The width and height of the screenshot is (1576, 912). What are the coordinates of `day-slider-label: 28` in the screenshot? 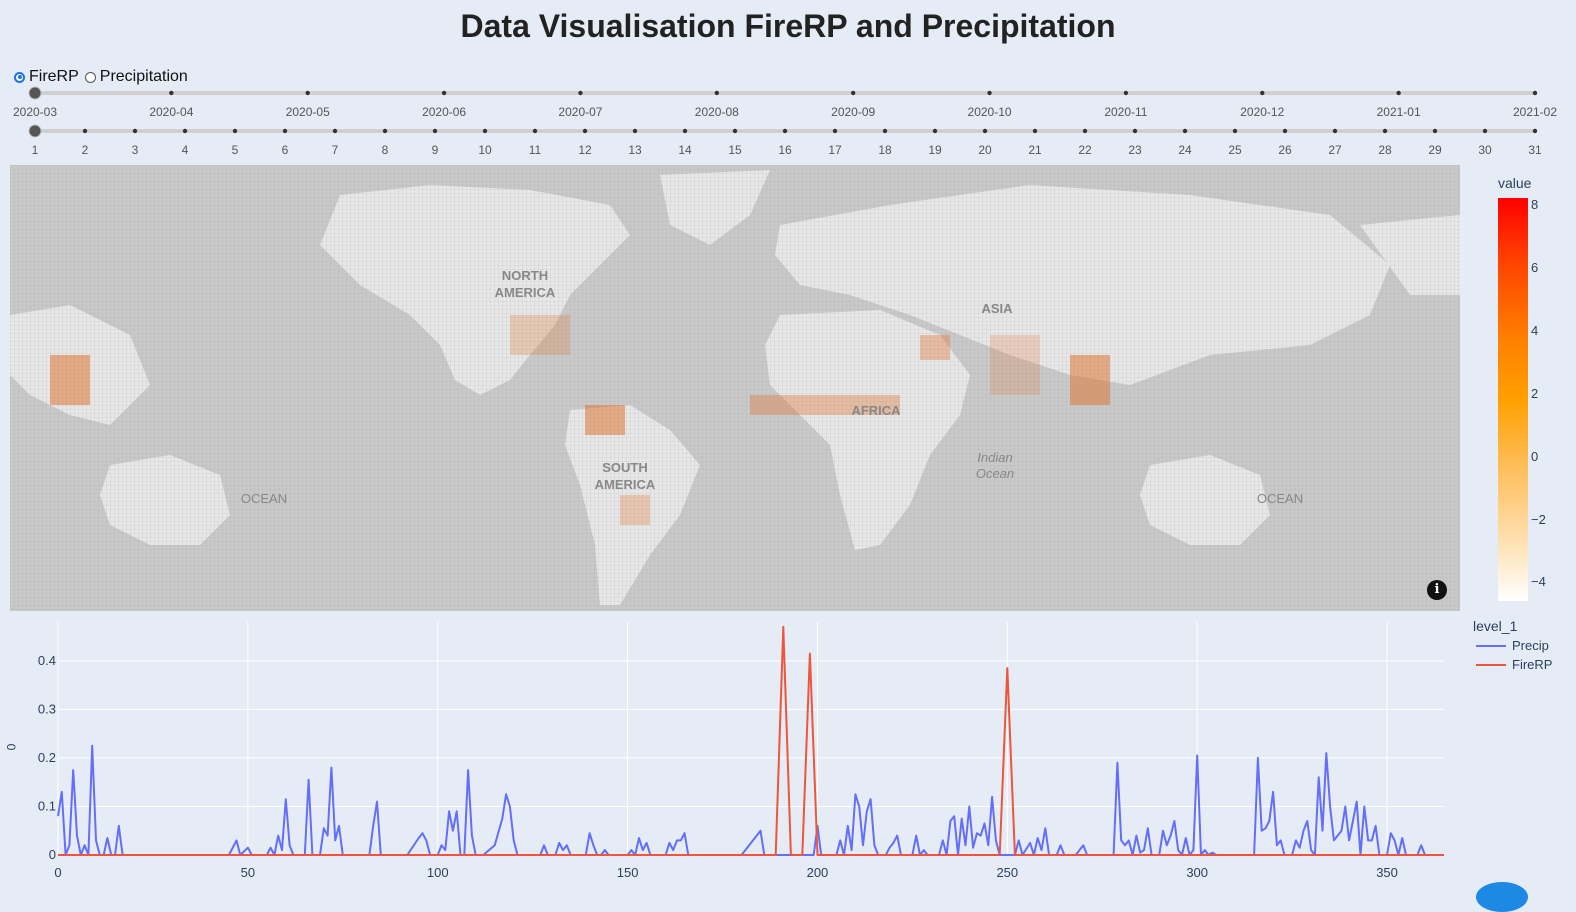 It's located at (1385, 150).